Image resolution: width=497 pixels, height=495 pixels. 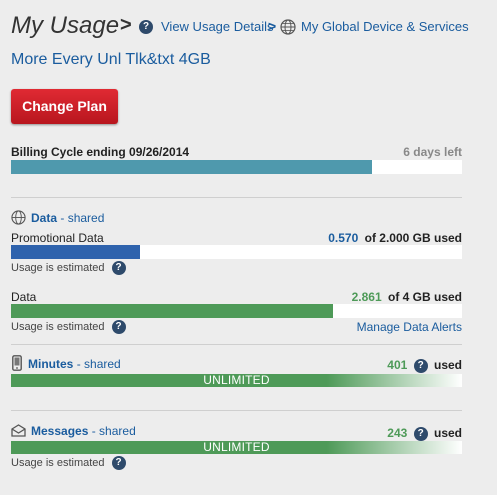 What do you see at coordinates (98, 364) in the screenshot?
I see `minutes-shared: - shared` at bounding box center [98, 364].